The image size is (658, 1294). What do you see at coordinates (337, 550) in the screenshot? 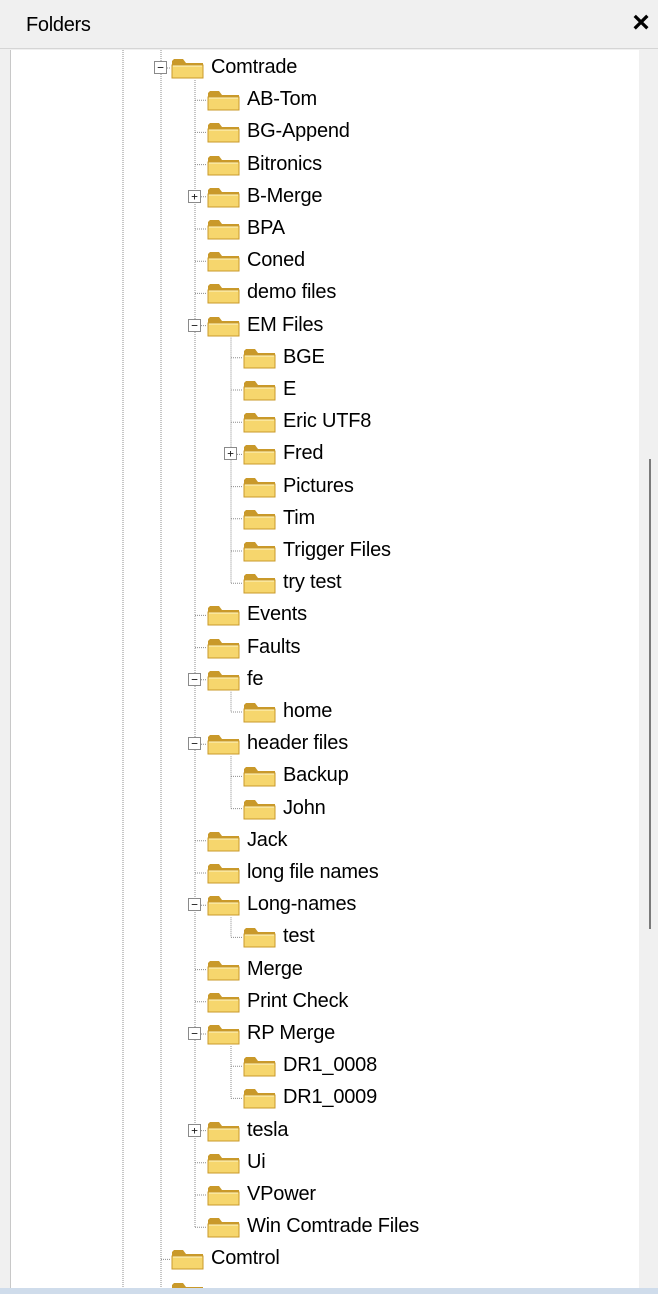
I see `folder-label: Trigger Files` at bounding box center [337, 550].